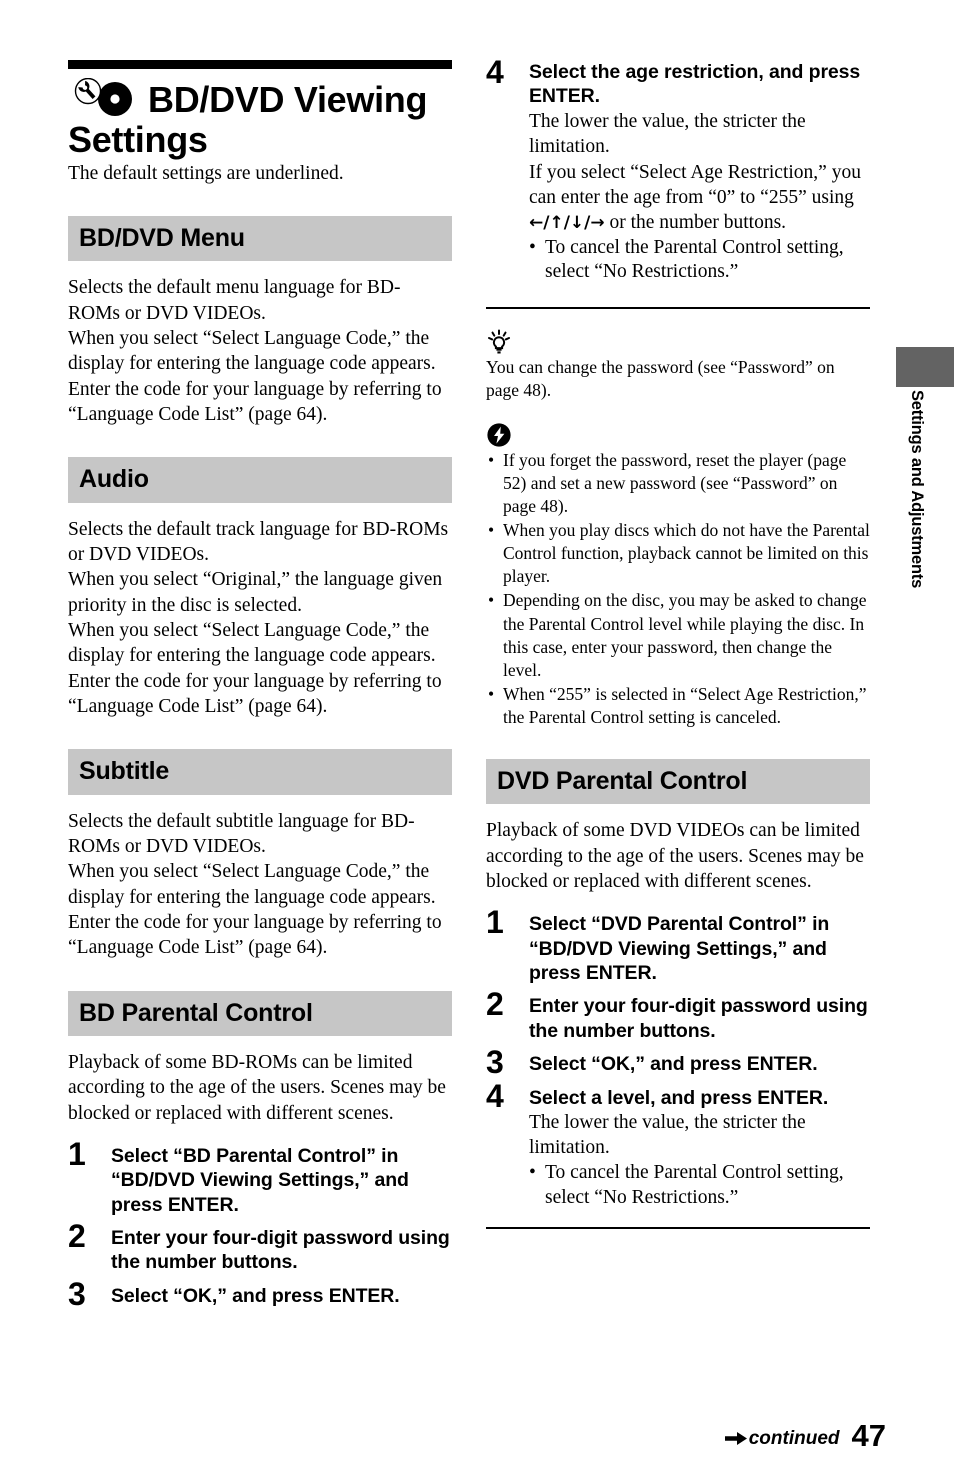  I want to click on continued-label: continued, so click(794, 1438).